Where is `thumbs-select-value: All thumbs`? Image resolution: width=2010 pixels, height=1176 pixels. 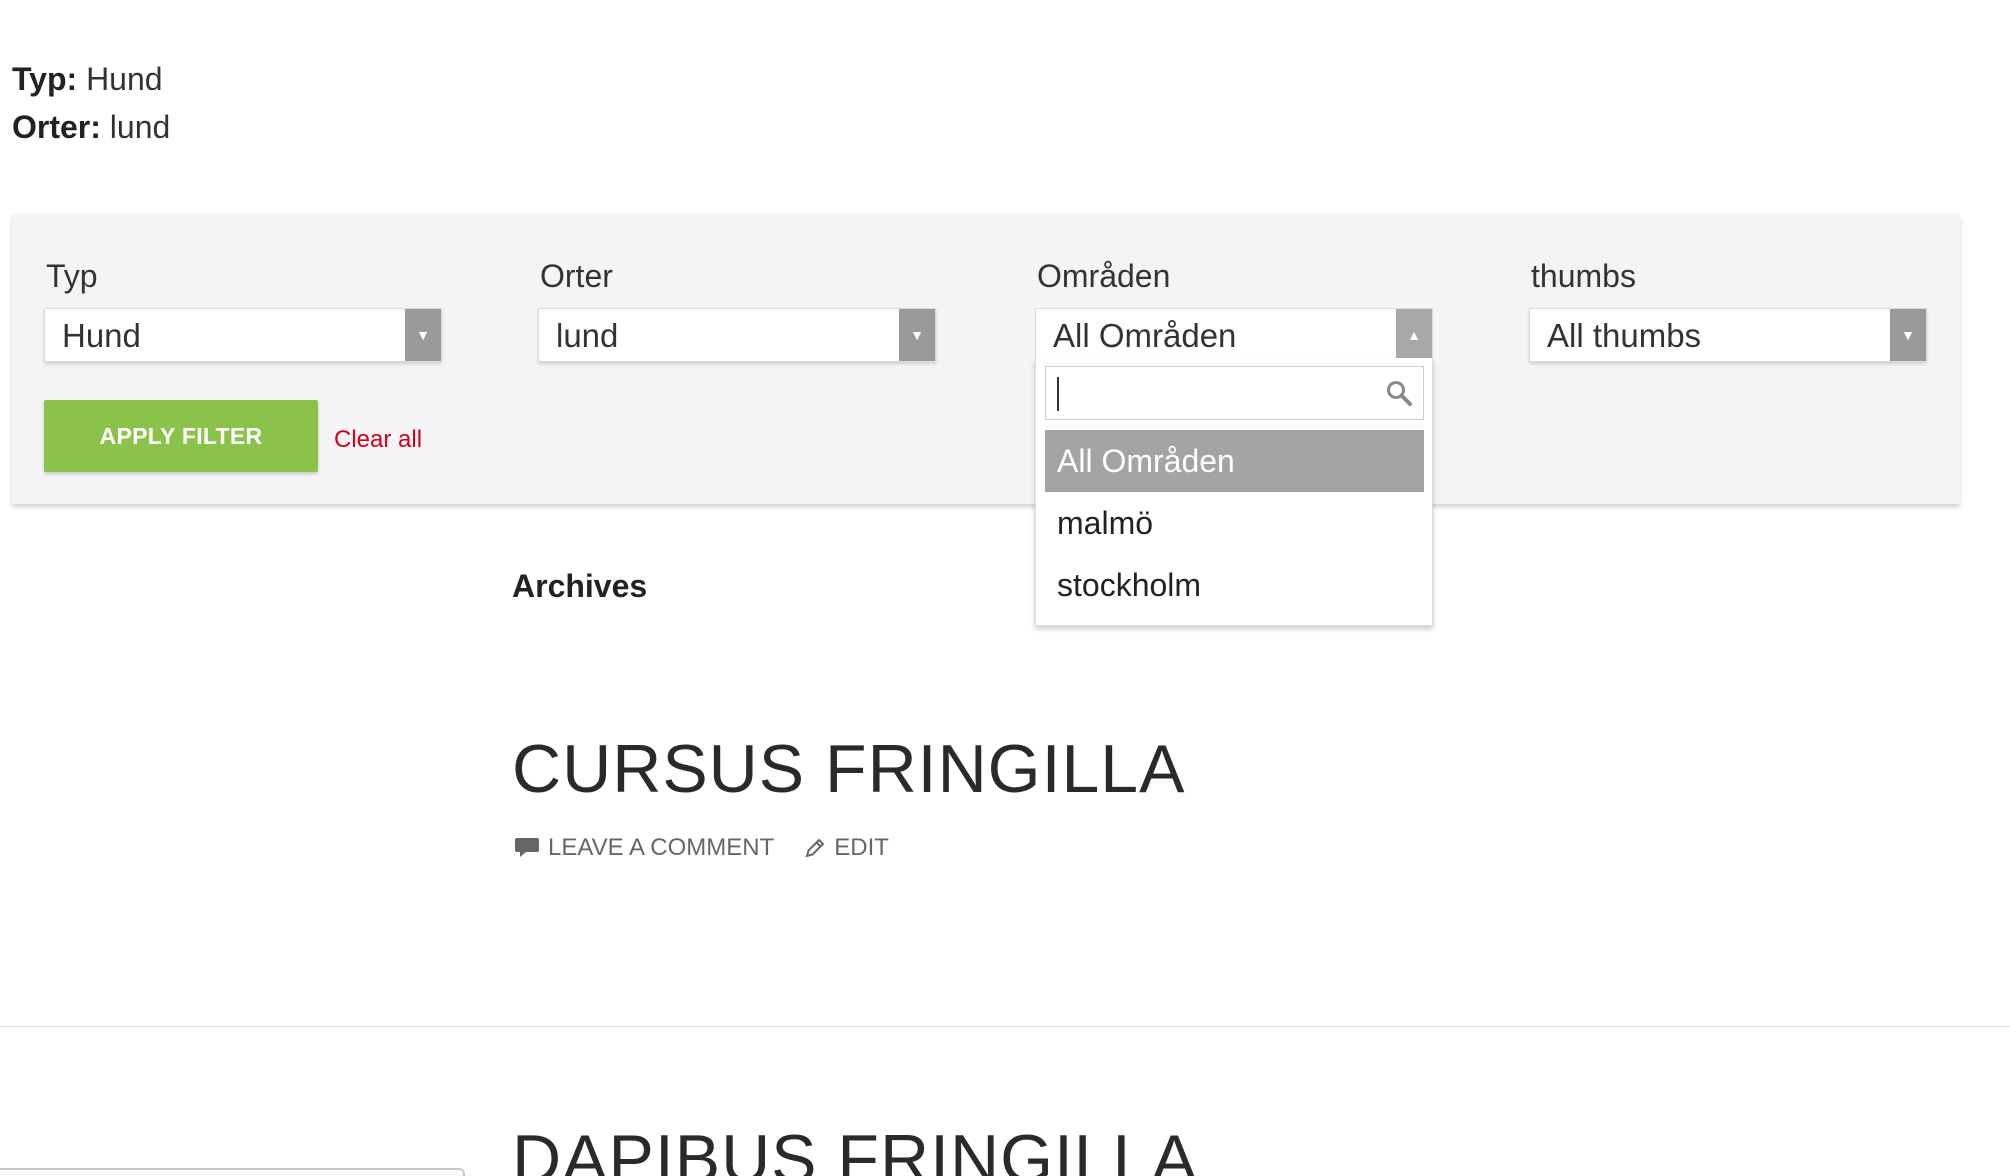 thumbs-select-value: All thumbs is located at coordinates (1624, 335).